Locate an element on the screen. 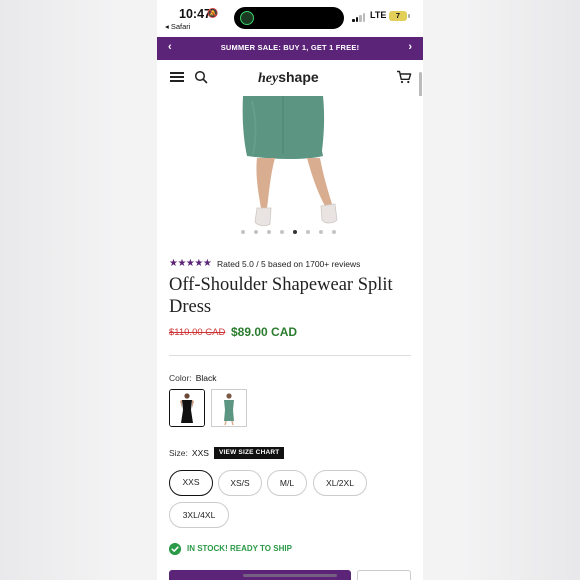 Image resolution: width=580 pixels, height=580 pixels. stock-text: IN STOCK! READY TO SHIP is located at coordinates (239, 548).